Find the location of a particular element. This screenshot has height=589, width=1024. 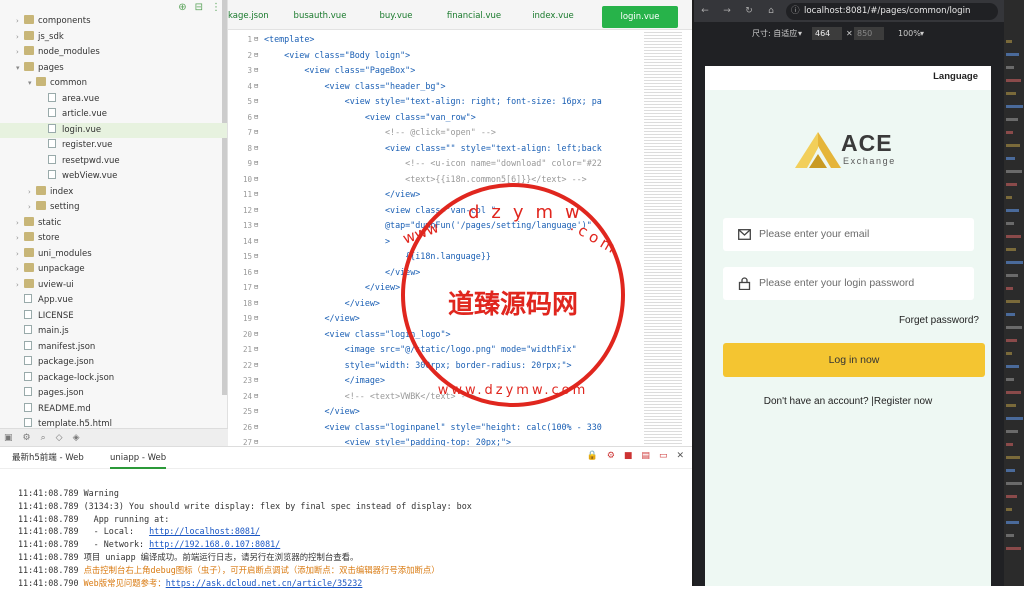

line-number: 16 is located at coordinates (240, 273).